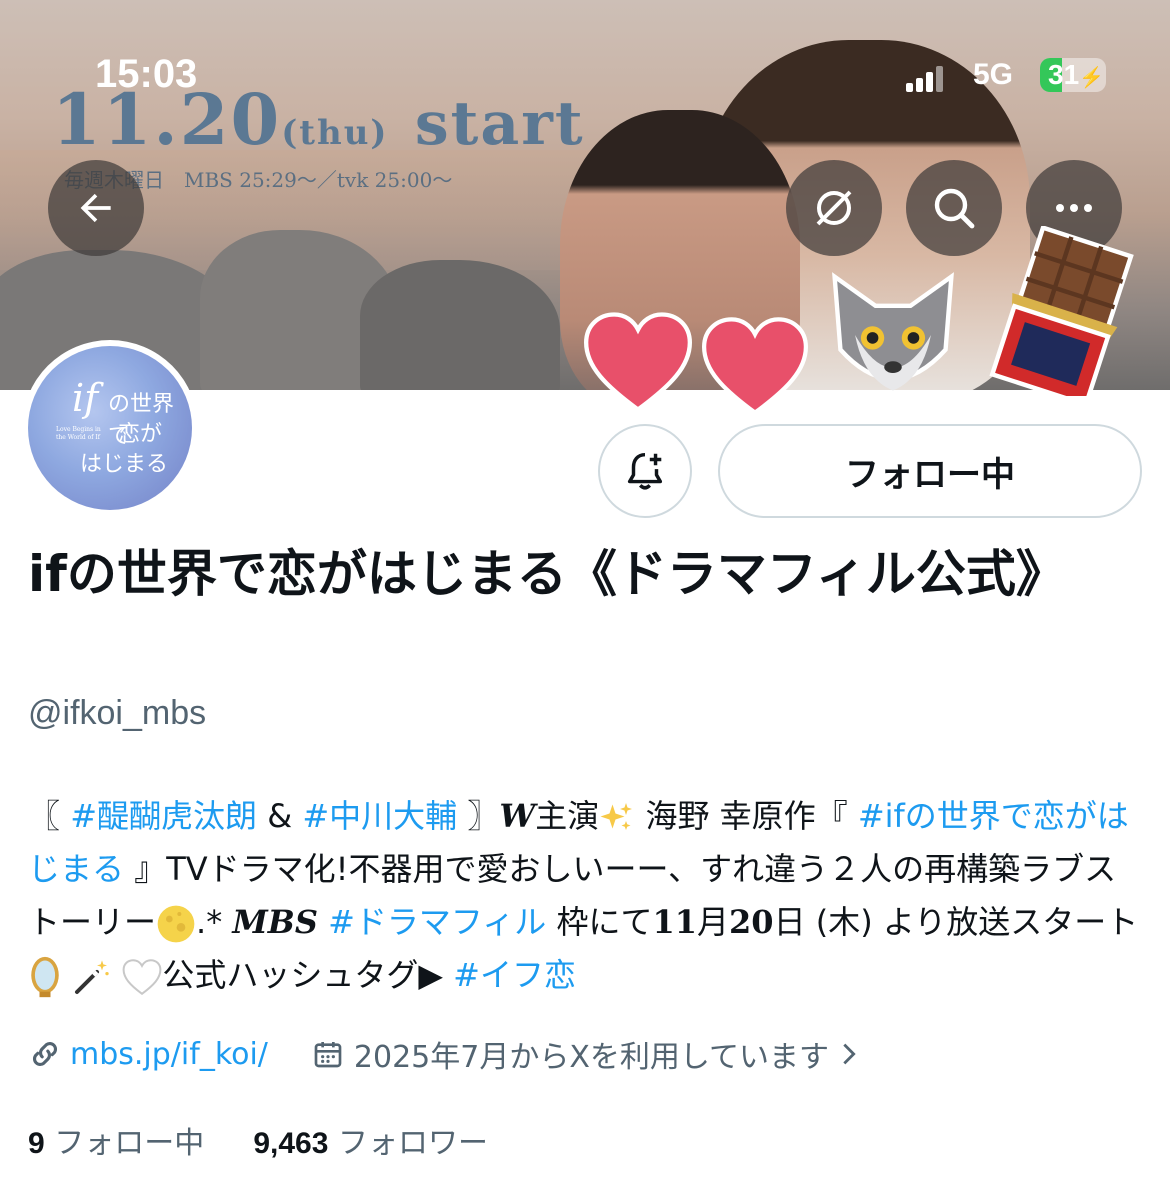  What do you see at coordinates (142, 977) in the screenshot?
I see `white-heart-icon` at bounding box center [142, 977].